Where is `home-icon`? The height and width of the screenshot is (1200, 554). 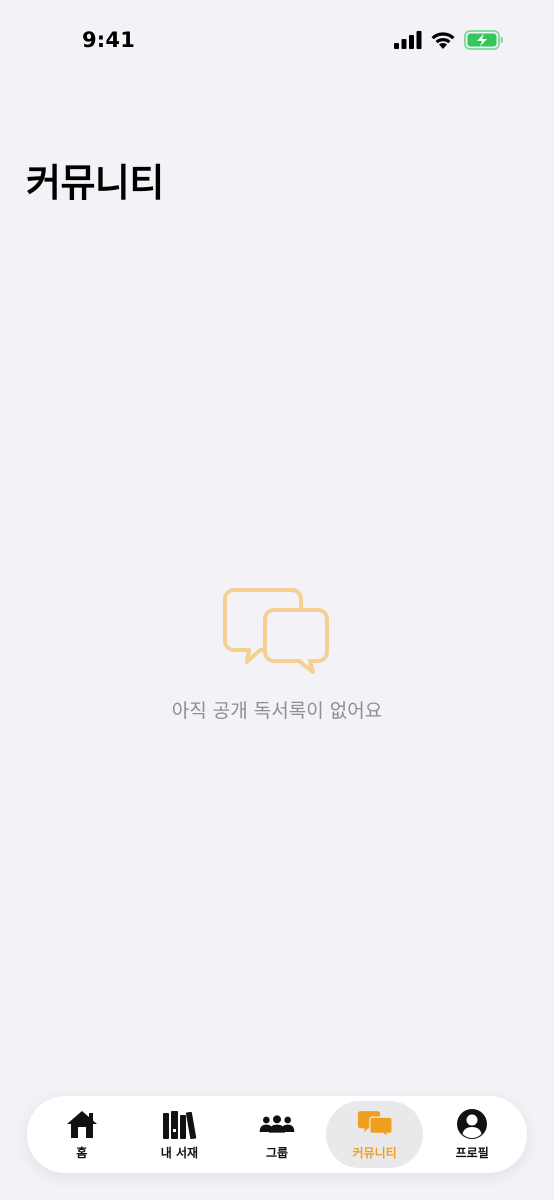
home-icon is located at coordinates (81, 1124).